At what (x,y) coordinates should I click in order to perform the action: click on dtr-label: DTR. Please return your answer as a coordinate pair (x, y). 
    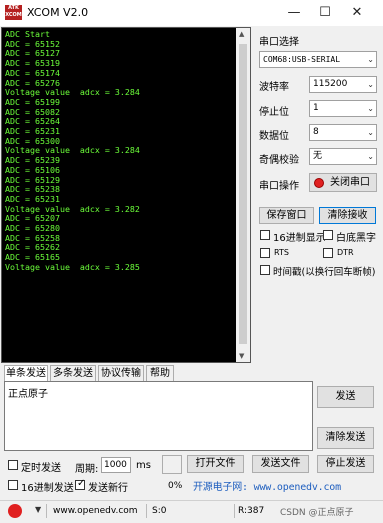
    Looking at the image, I should click on (345, 252).